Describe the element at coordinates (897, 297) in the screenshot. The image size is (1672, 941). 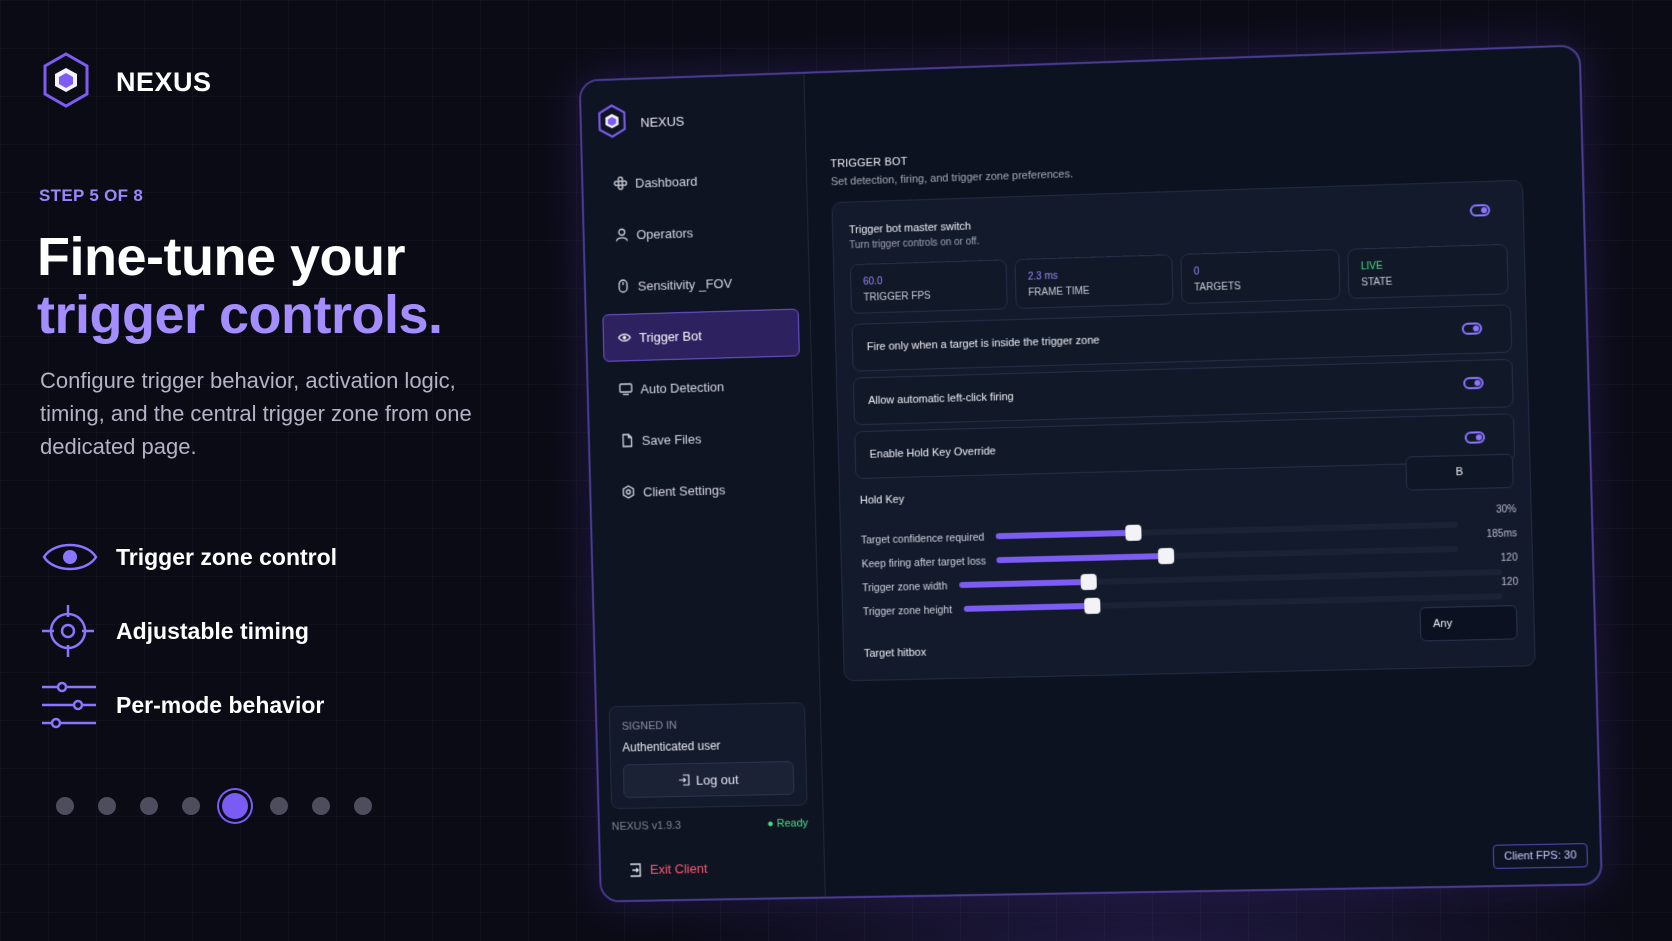
I see `stat-label: TRIGGER FPS` at that location.